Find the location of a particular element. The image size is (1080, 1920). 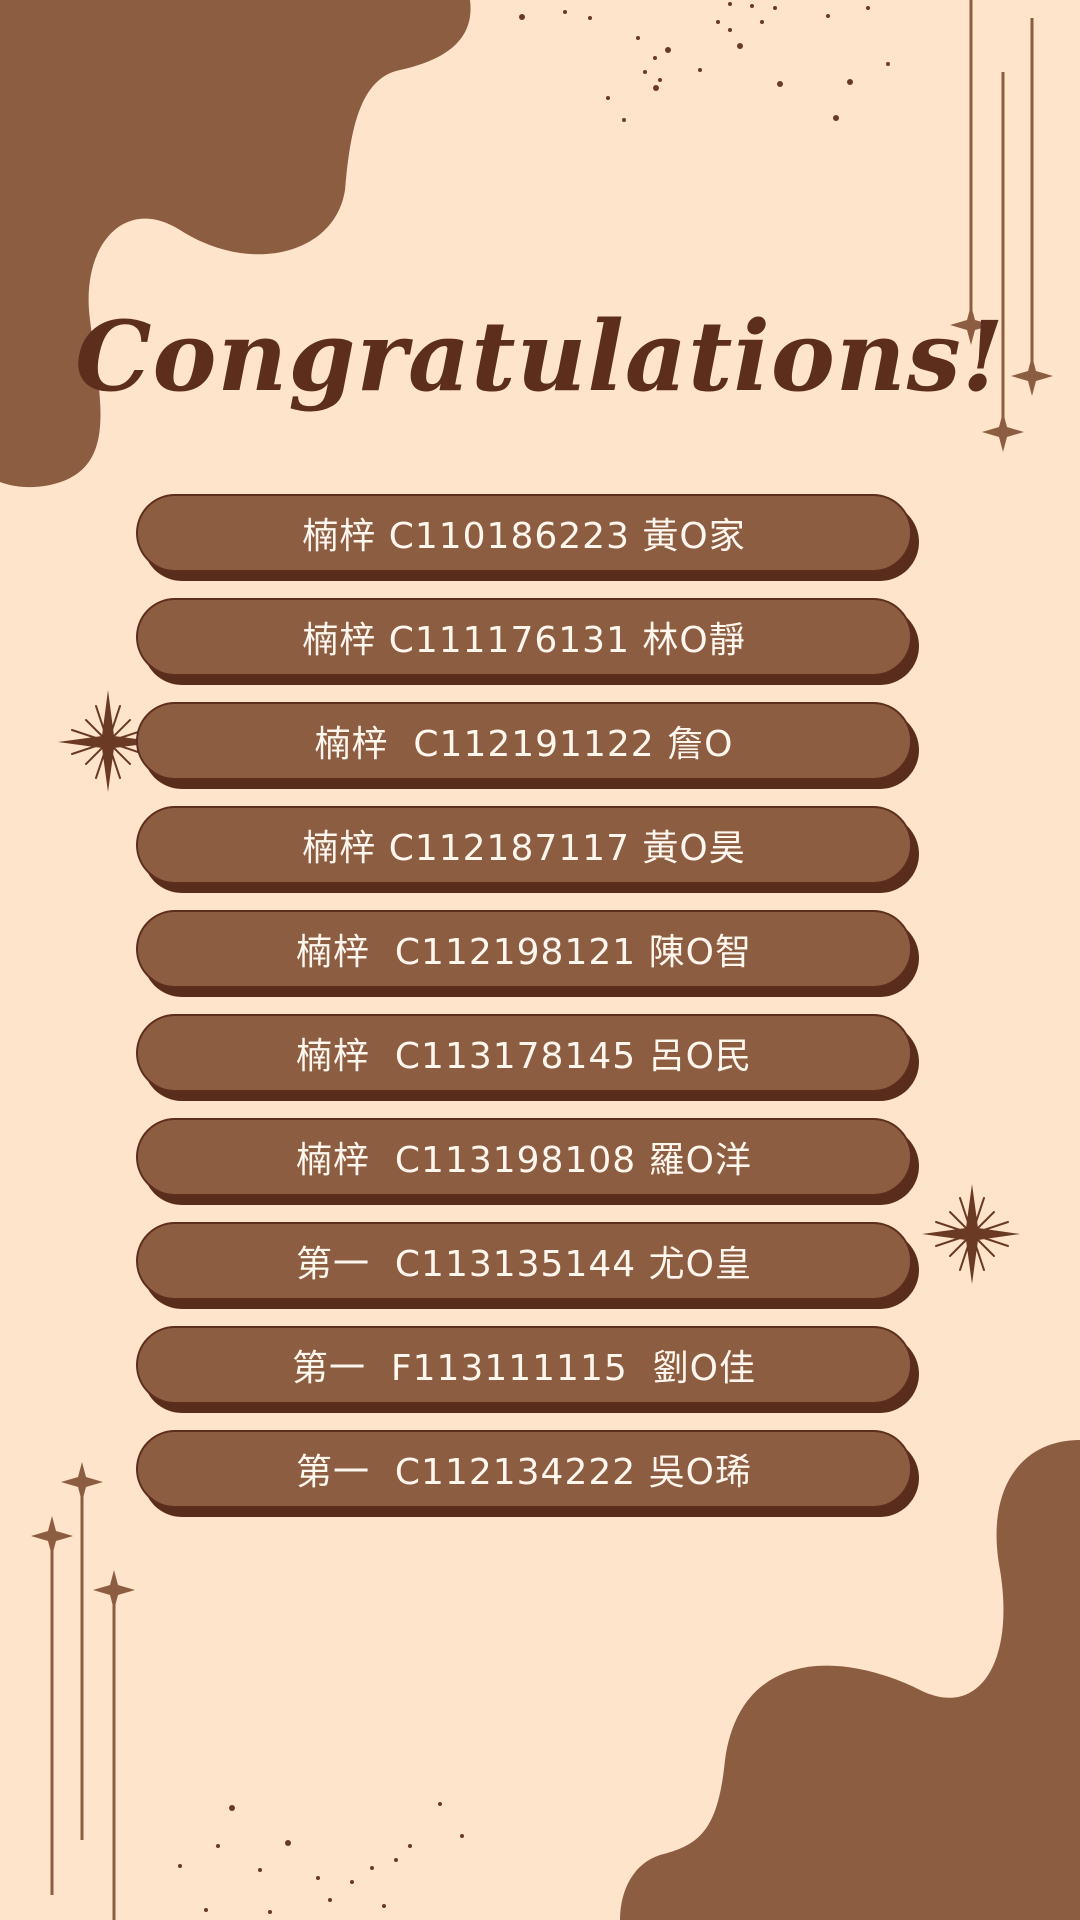

winner-entry-text: 第一 C113135144 尤O皇 is located at coordinates (524, 1264).